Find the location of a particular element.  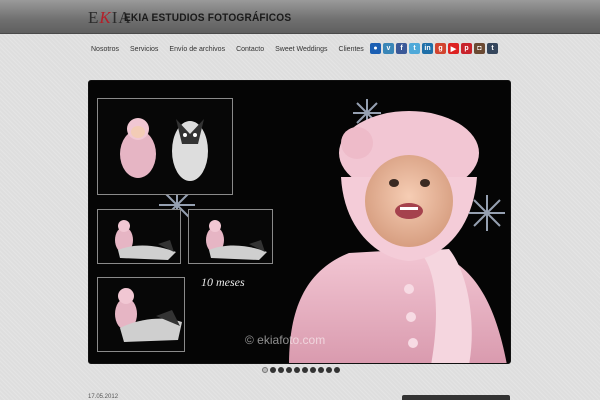

thumb-large is located at coordinates (165, 146).